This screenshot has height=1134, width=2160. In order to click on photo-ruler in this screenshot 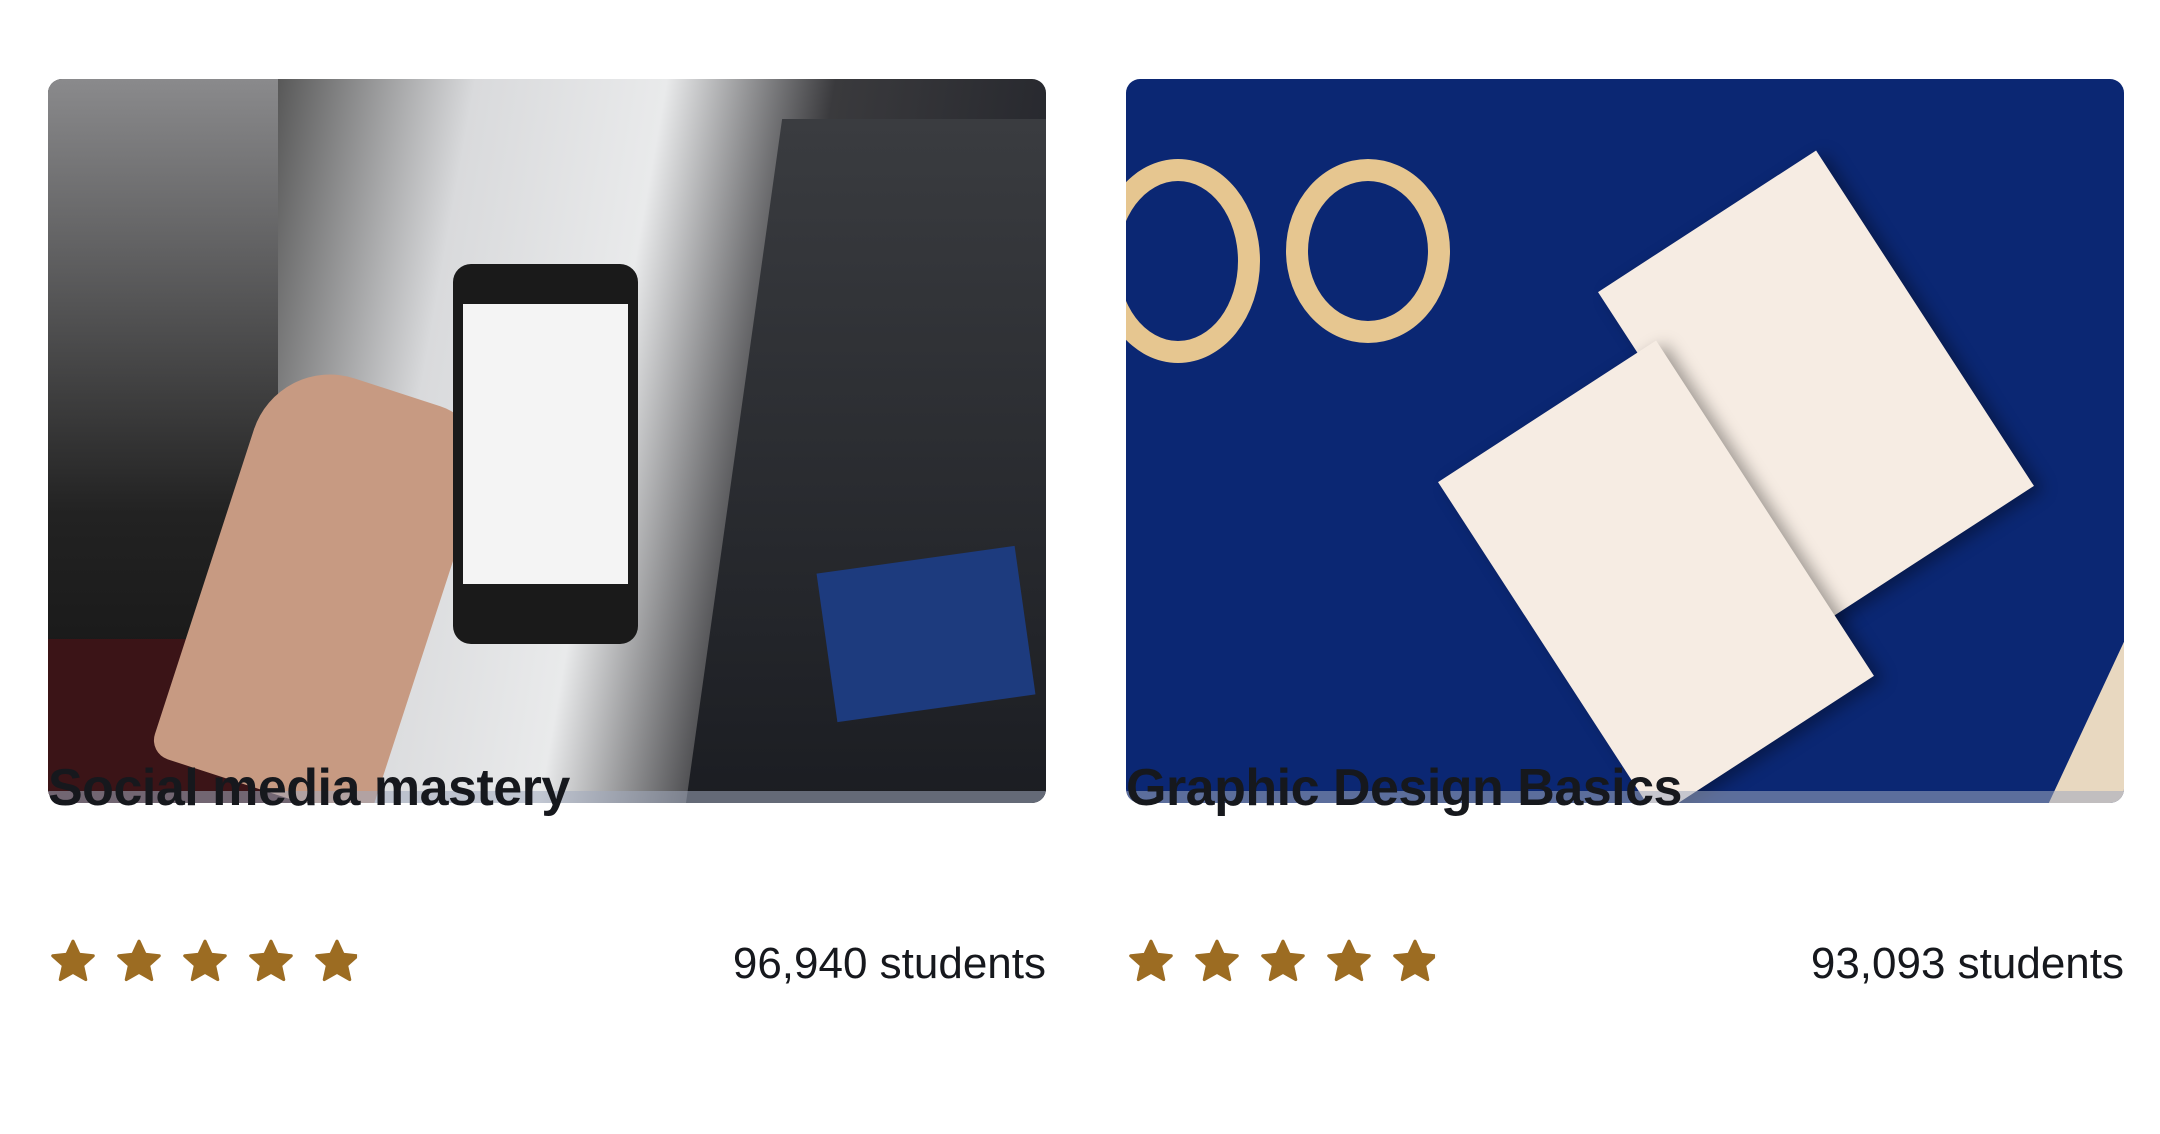, I will do `click(2067, 698)`.